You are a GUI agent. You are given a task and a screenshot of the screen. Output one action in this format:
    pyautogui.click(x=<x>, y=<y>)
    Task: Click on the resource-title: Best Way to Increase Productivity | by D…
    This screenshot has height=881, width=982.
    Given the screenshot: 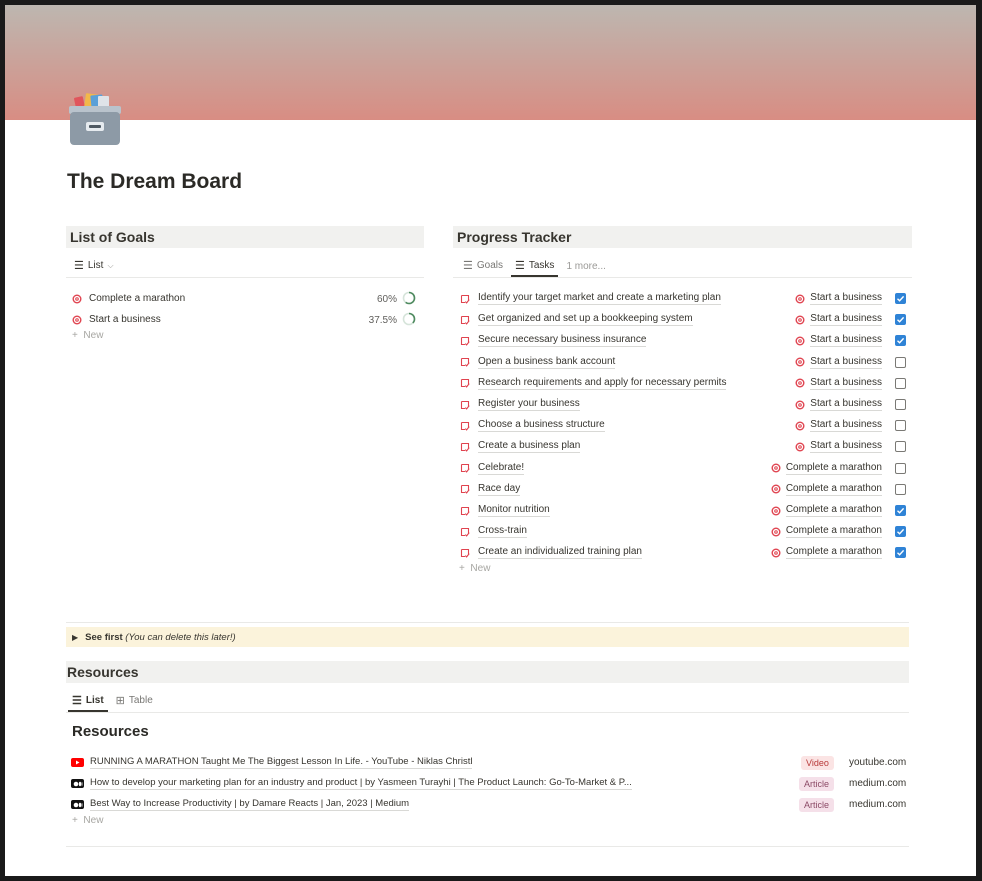 What is the action you would take?
    pyautogui.click(x=250, y=804)
    